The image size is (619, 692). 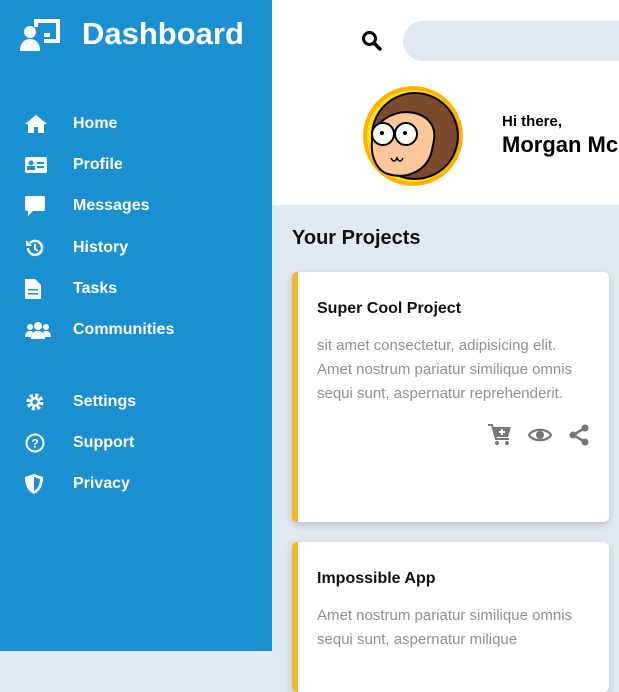 What do you see at coordinates (124, 330) in the screenshot?
I see `sidebar-item-label: Communities` at bounding box center [124, 330].